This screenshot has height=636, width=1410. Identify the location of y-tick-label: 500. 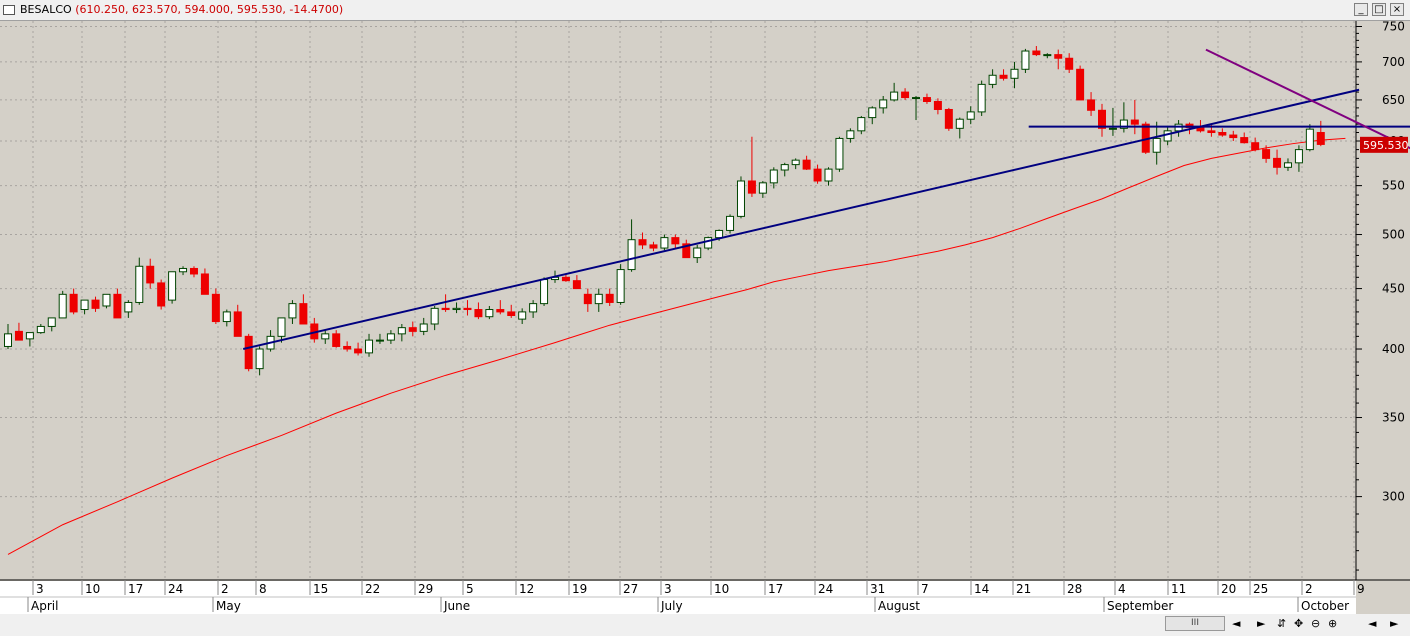
(1393, 235).